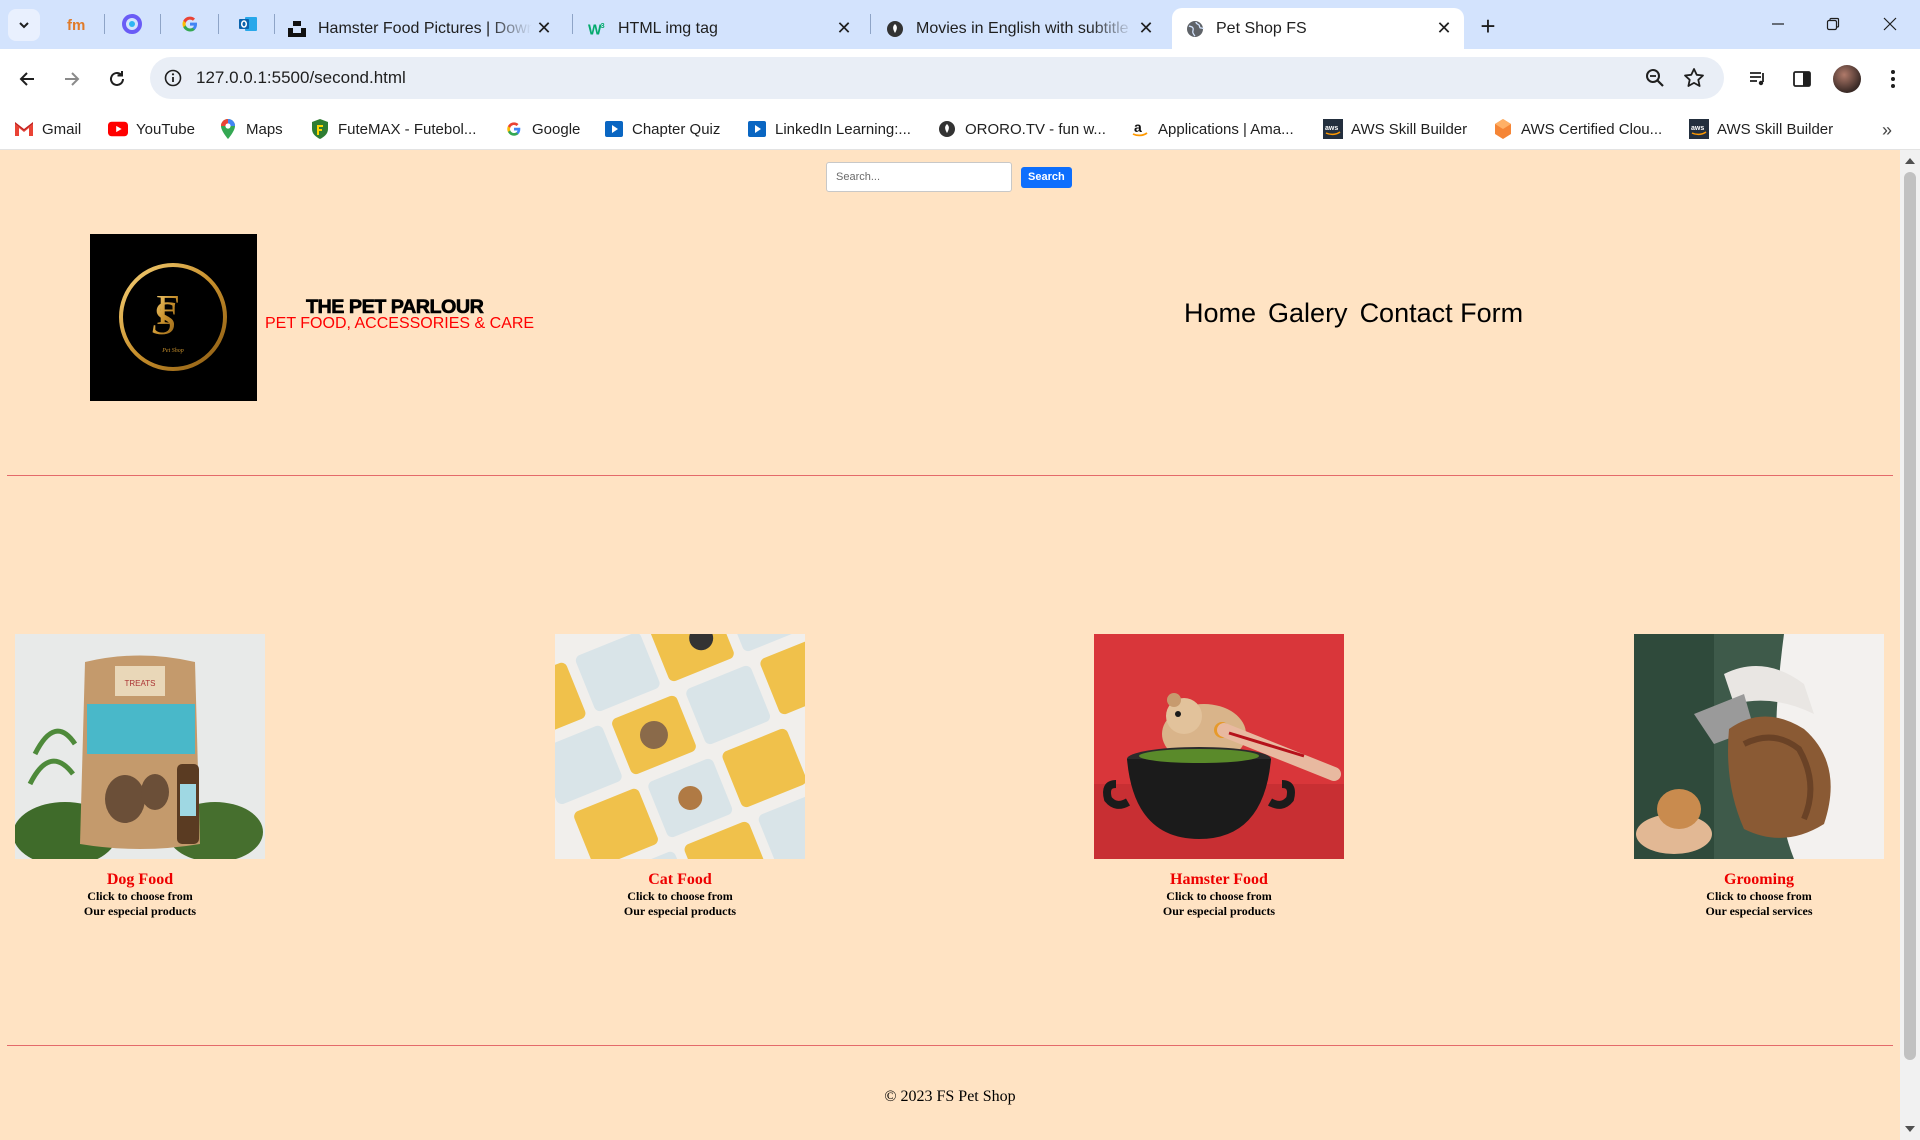 The width and height of the screenshot is (1920, 1140). What do you see at coordinates (1308, 313) in the screenshot?
I see `nav-galery: Galery` at bounding box center [1308, 313].